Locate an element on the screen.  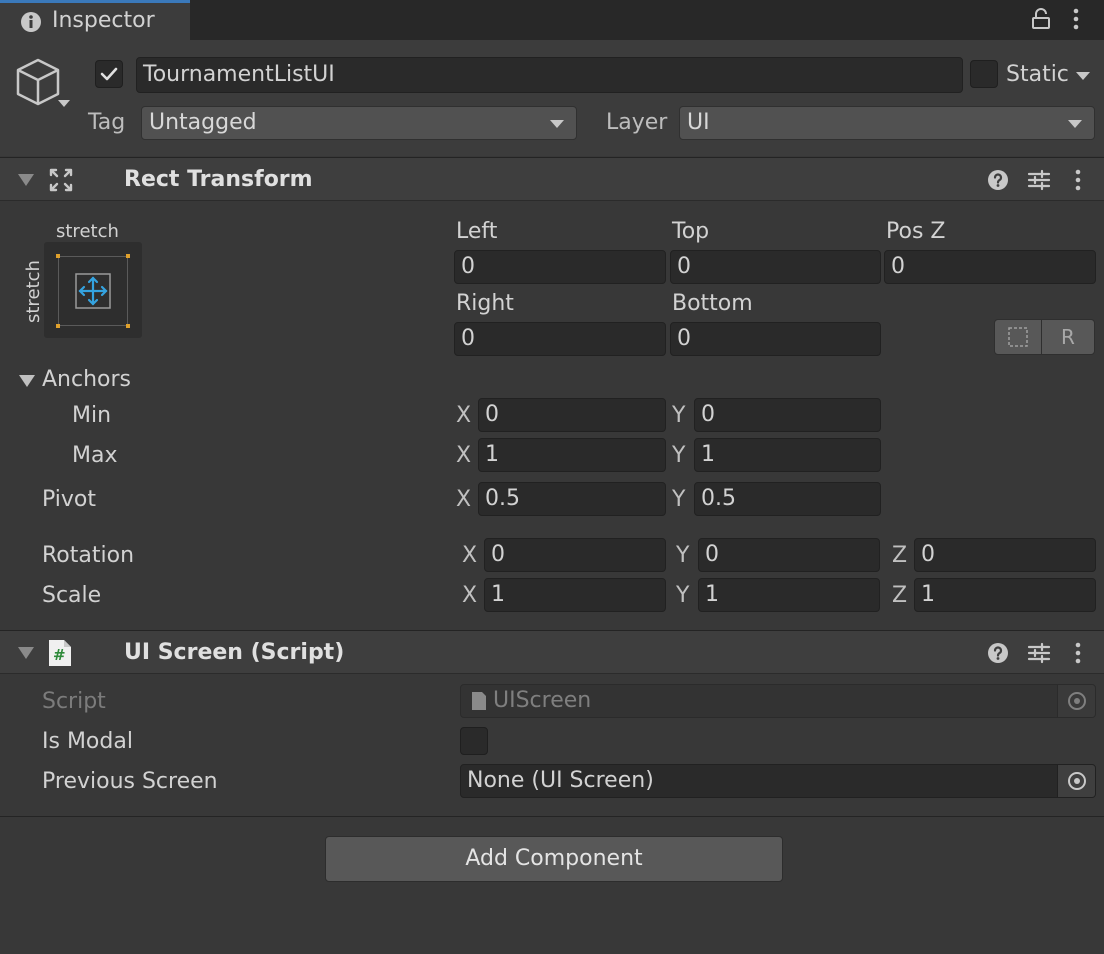
anchor-preset-button is located at coordinates (93, 290).